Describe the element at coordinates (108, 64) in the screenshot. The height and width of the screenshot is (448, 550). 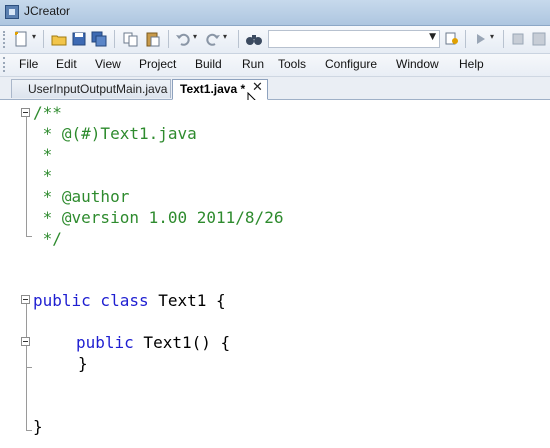
I see `menu-view: View` at that location.